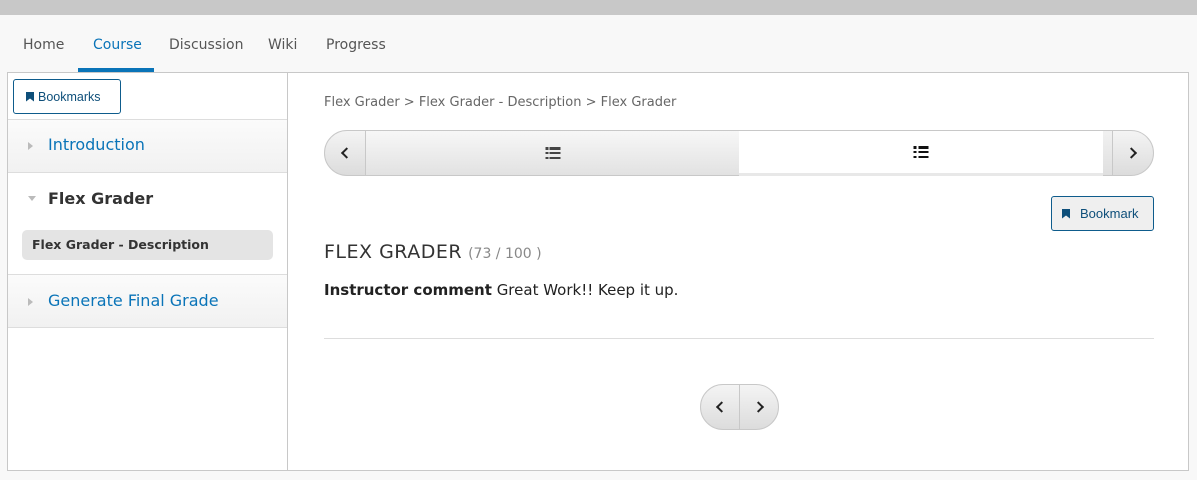  Describe the element at coordinates (147, 245) in the screenshot. I see `subsection-flex-grader-description: Flex Grader - Description` at that location.